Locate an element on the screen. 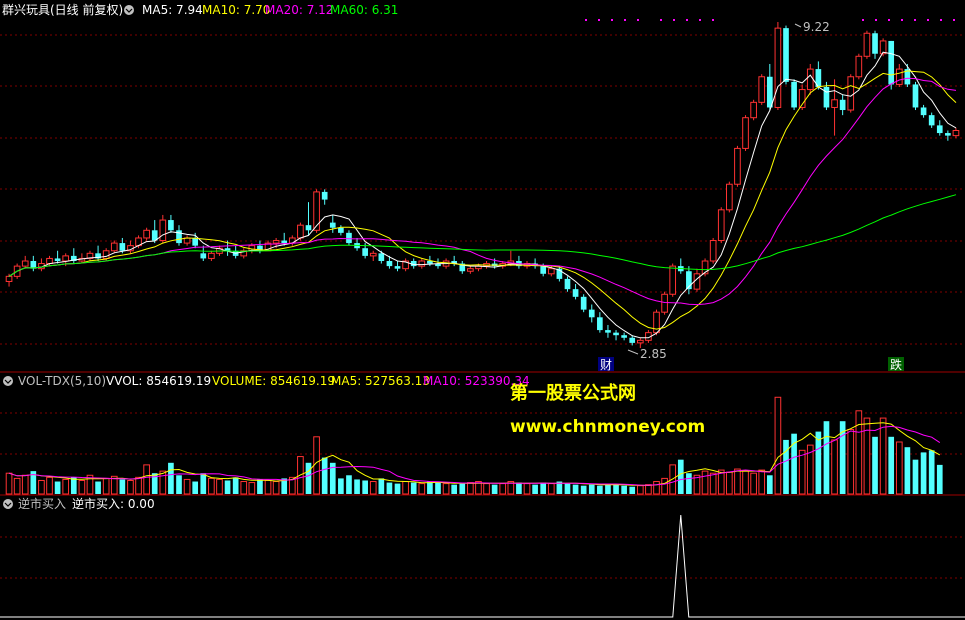  signal-title: 逆市买入 is located at coordinates (42, 503).